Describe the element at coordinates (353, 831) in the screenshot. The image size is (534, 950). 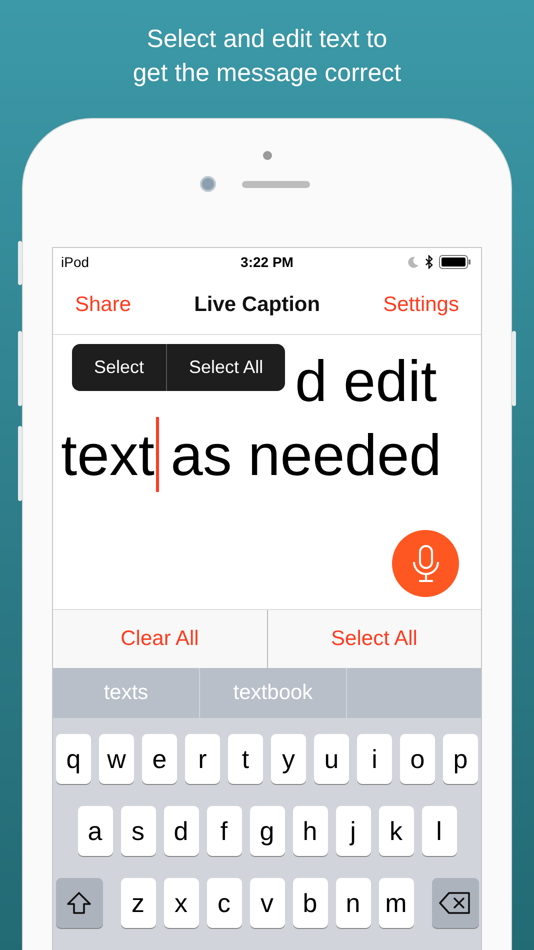
I see `keyboard-key: j` at that location.